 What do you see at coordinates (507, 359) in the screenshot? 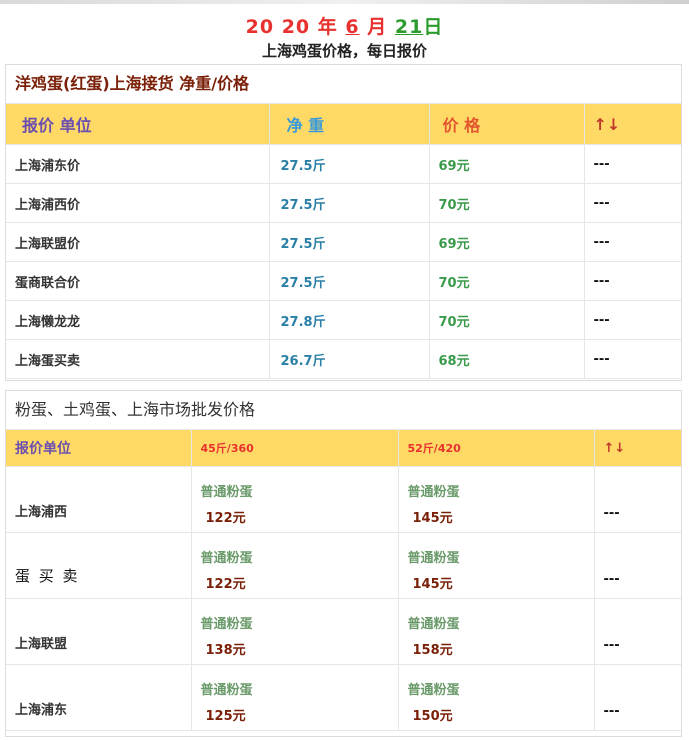
I see `row-price: 68元` at bounding box center [507, 359].